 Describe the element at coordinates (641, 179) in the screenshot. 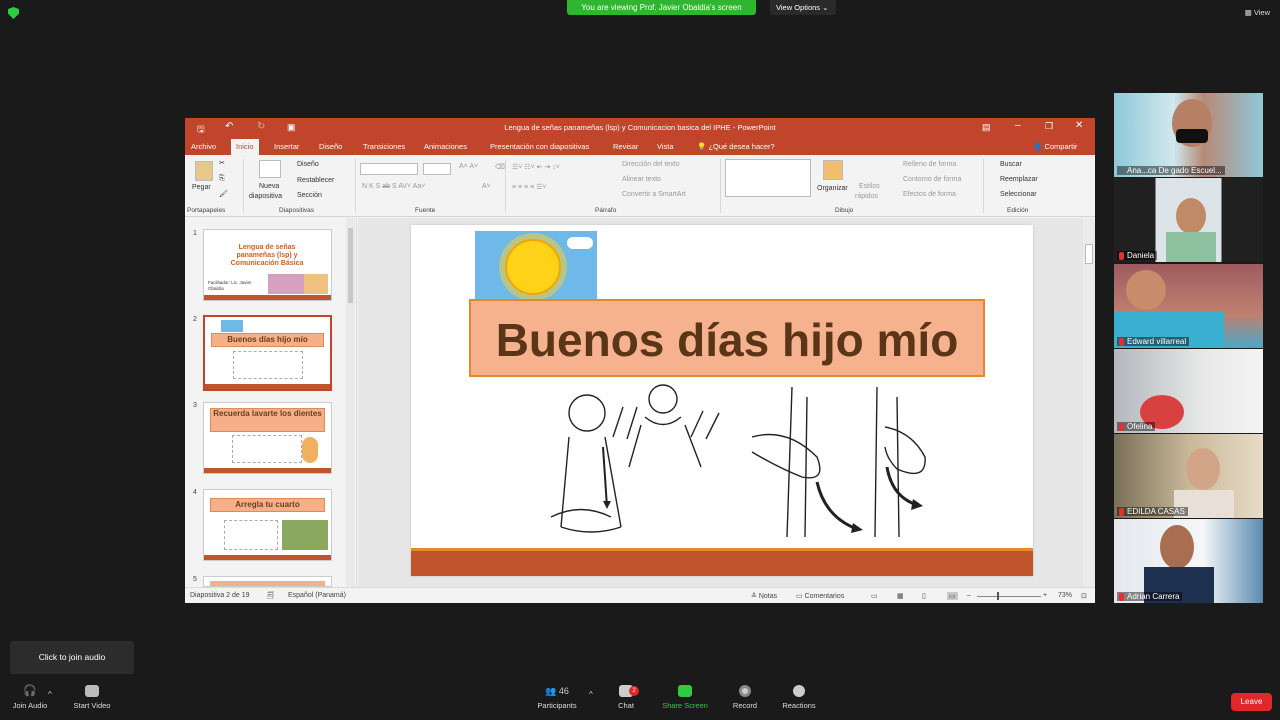

I see `align-text-button: Alinear texto` at that location.